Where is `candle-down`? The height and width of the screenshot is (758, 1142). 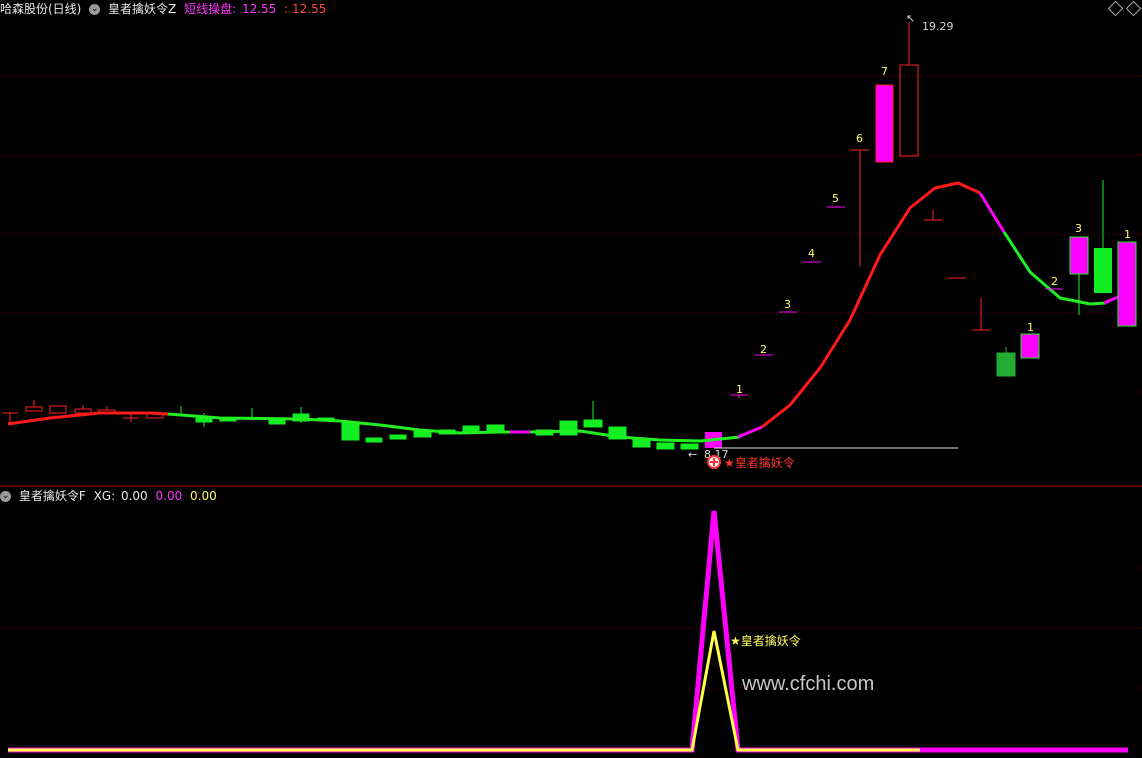 candle-down is located at coordinates (1103, 270).